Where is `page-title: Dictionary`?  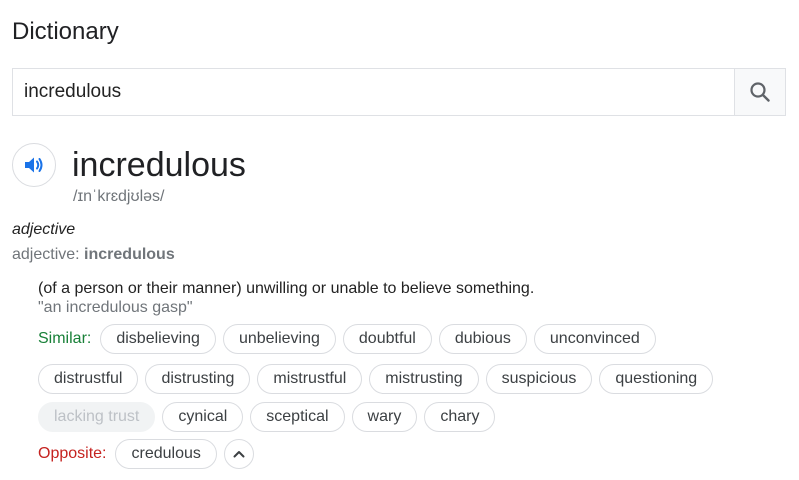
page-title: Dictionary is located at coordinates (65, 31).